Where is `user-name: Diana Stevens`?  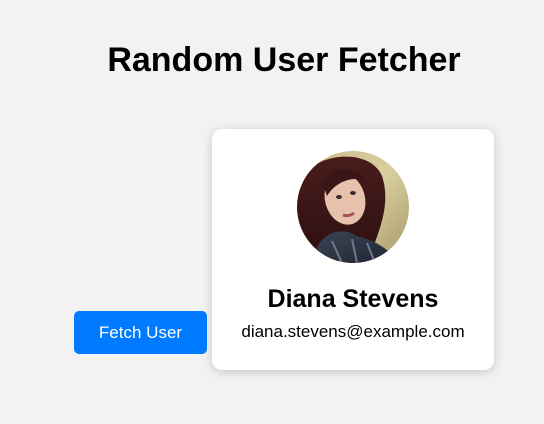
user-name: Diana Stevens is located at coordinates (353, 299).